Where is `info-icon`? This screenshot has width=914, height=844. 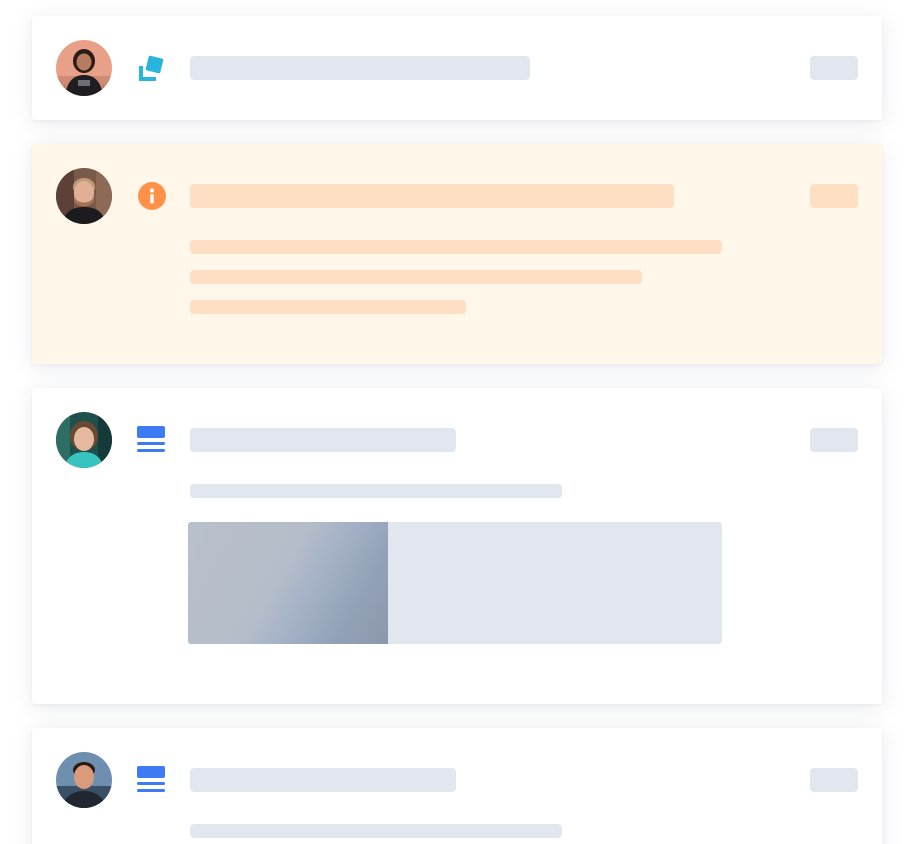 info-icon is located at coordinates (152, 197).